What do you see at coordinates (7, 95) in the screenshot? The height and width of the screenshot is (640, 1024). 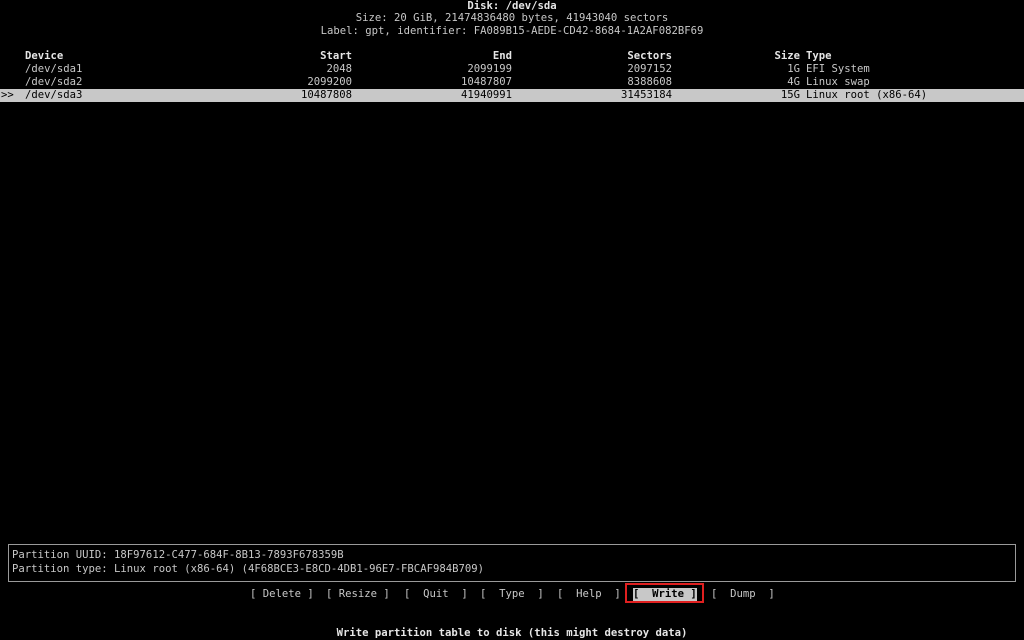 I see `row-marker: >>` at bounding box center [7, 95].